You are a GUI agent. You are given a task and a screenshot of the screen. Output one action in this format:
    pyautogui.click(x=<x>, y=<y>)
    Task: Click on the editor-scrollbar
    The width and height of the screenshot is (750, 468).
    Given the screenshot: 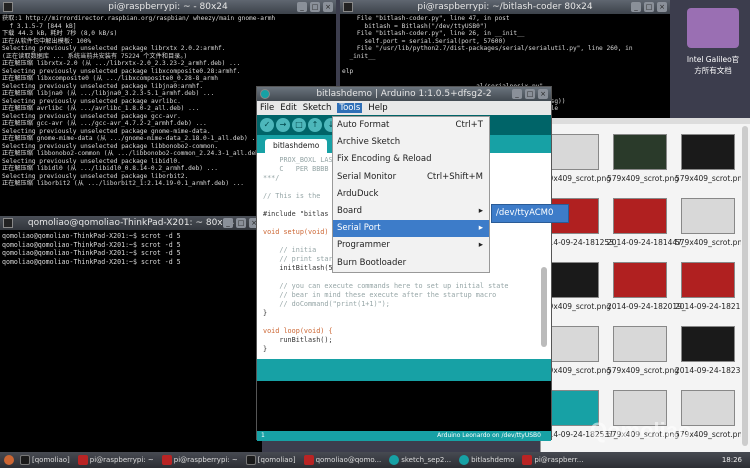 What is the action you would take?
    pyautogui.click(x=544, y=307)
    